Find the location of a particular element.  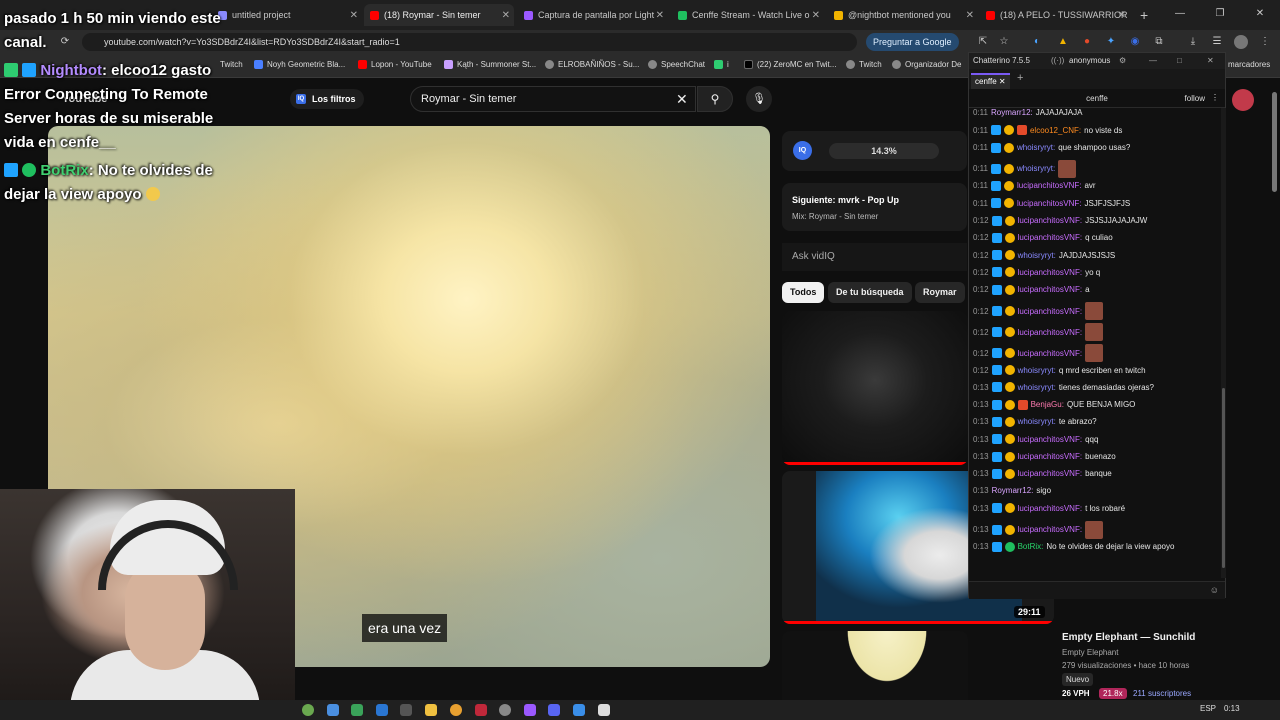

chat-scrollbar is located at coordinates (1223, 343).